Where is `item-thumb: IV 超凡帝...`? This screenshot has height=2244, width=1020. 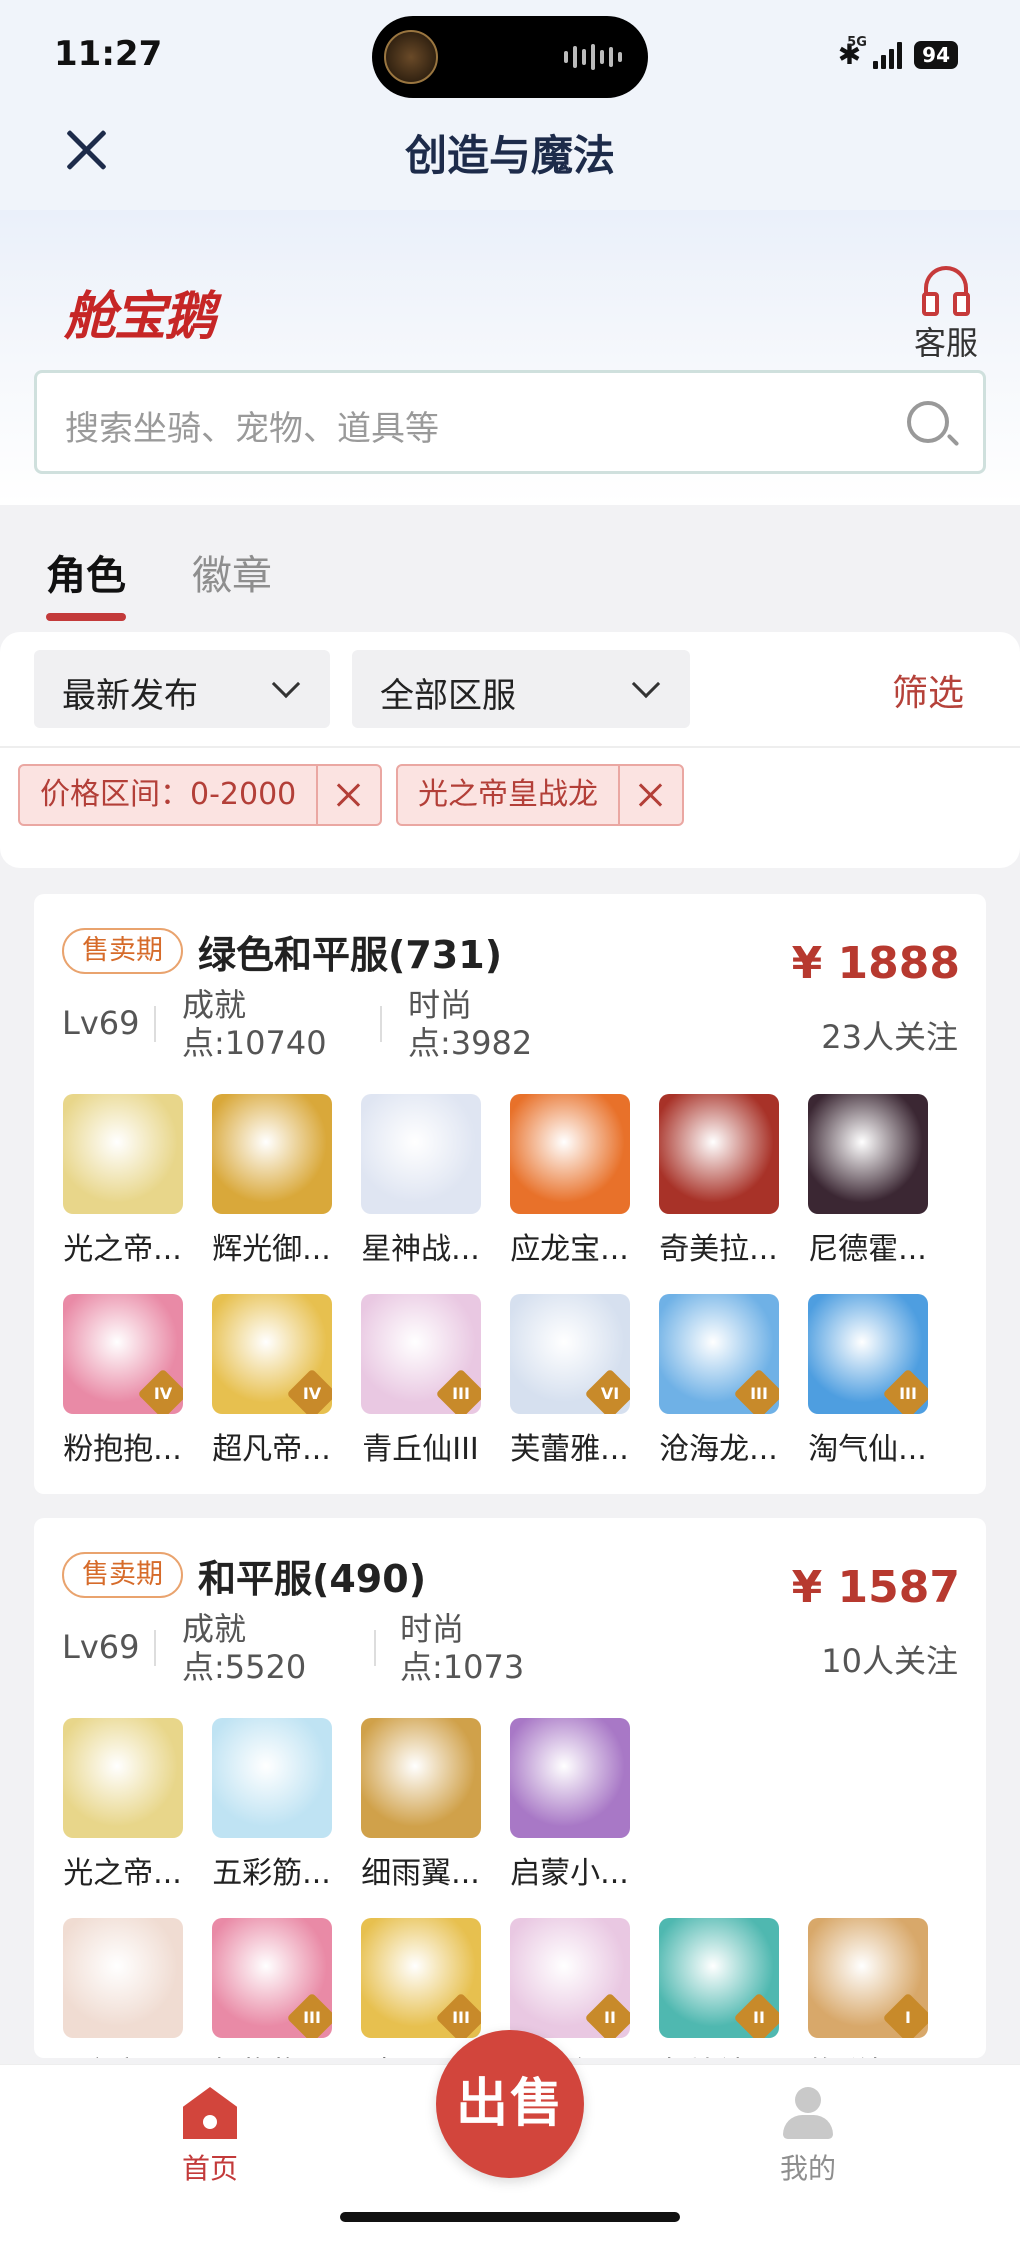 item-thumb: IV 超凡帝... is located at coordinates (271, 1381).